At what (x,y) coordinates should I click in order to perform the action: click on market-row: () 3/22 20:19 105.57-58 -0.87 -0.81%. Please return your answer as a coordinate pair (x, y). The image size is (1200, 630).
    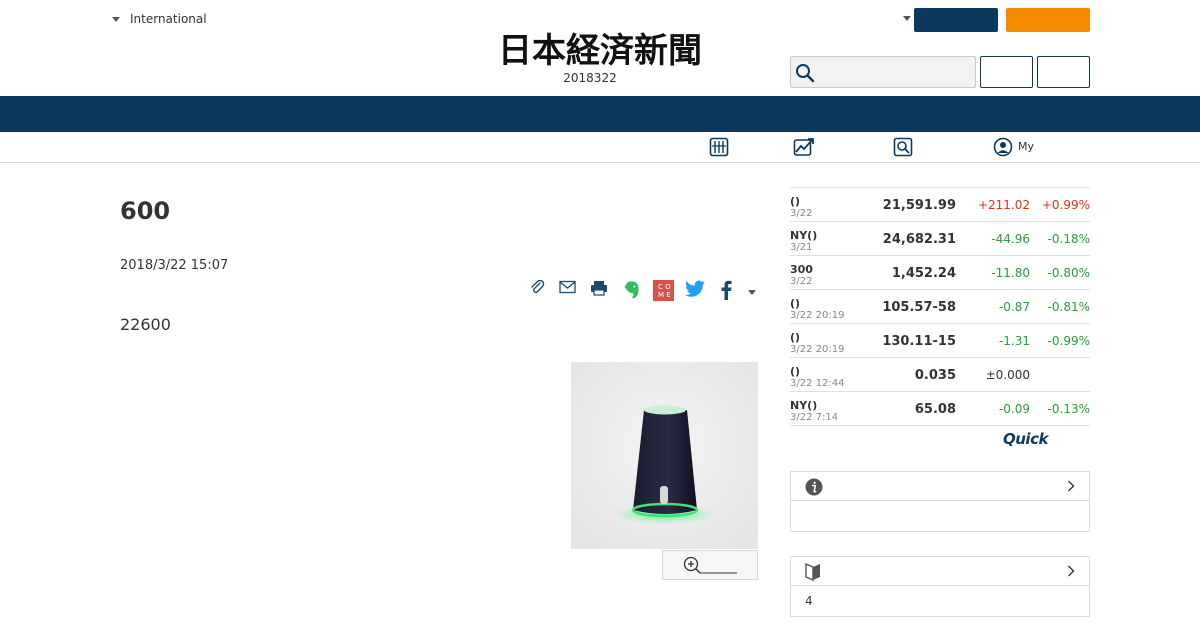
    Looking at the image, I should click on (940, 307).